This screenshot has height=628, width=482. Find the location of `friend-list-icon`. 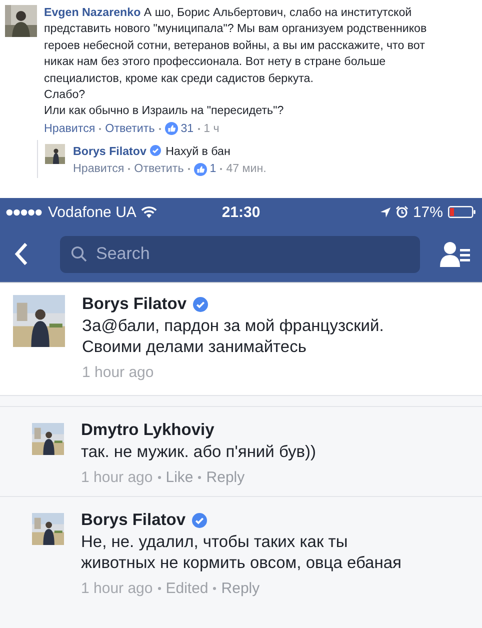

friend-list-icon is located at coordinates (455, 254).